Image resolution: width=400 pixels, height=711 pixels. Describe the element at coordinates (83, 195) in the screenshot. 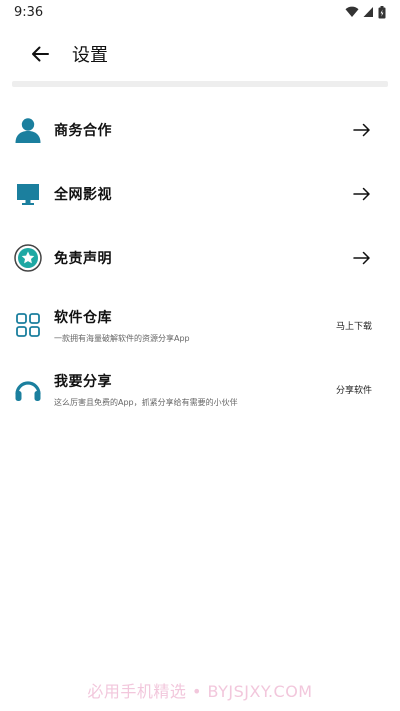

I see `settings-item-label: 全网影视` at that location.